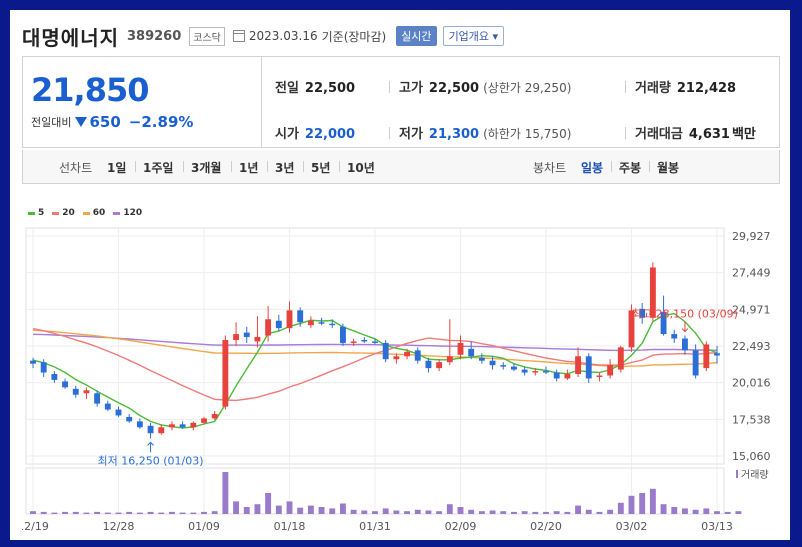 The width and height of the screenshot is (802, 547). Describe the element at coordinates (51, 122) in the screenshot. I see `change-label: 전일대비` at that location.